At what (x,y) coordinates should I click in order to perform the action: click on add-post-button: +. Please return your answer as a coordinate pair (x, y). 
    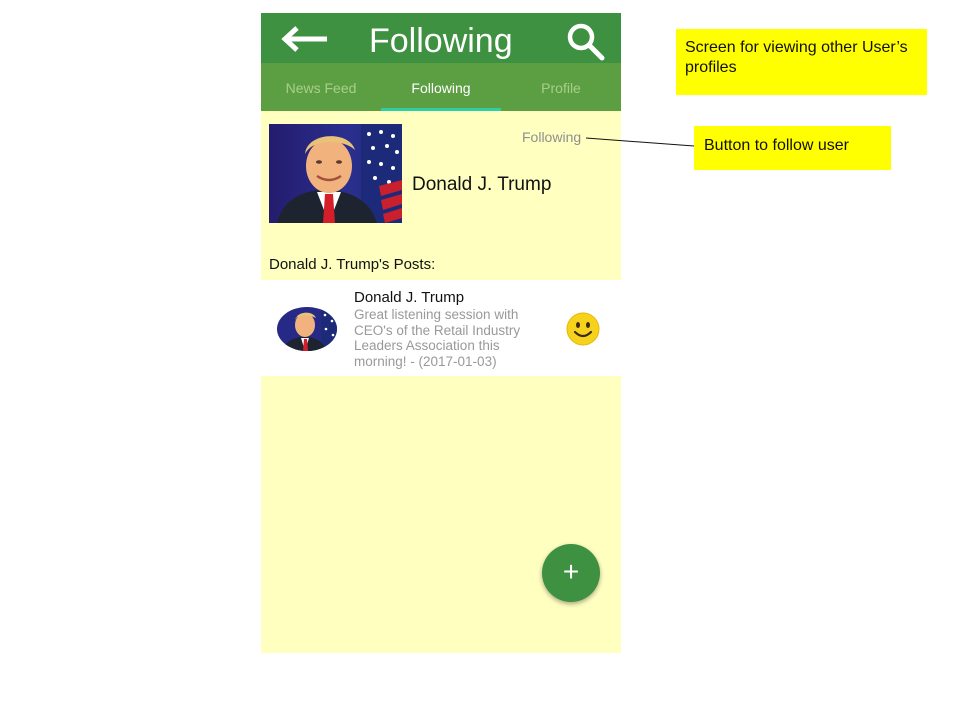
    Looking at the image, I should click on (571, 573).